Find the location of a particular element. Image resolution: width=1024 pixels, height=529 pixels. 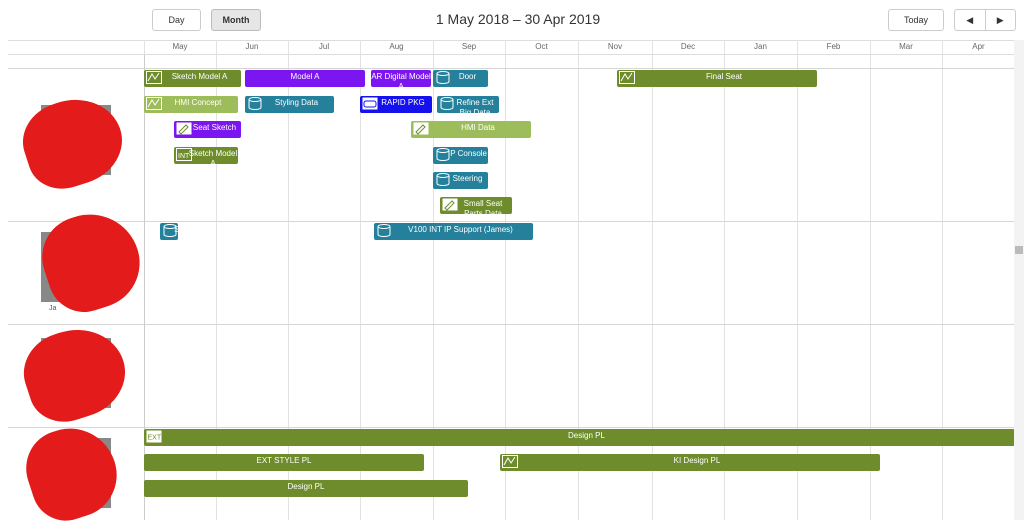

event-bar: Final Seat is located at coordinates (717, 78).